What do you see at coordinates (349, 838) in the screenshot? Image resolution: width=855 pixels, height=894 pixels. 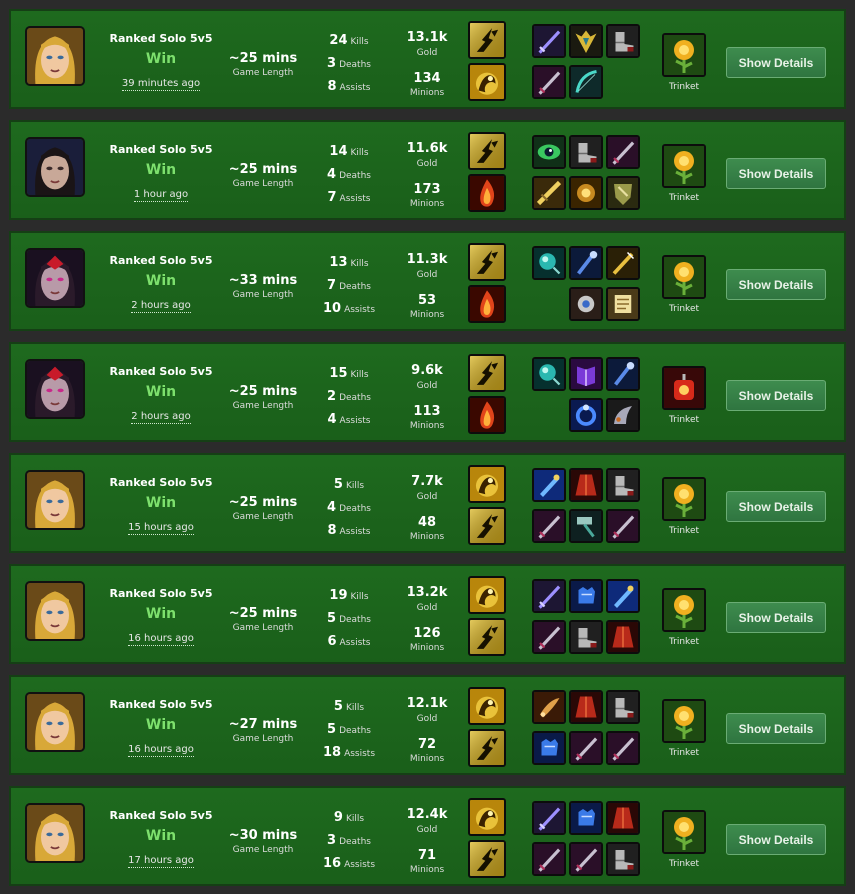 I see `deaths-stat: 3 Deaths` at bounding box center [349, 838].